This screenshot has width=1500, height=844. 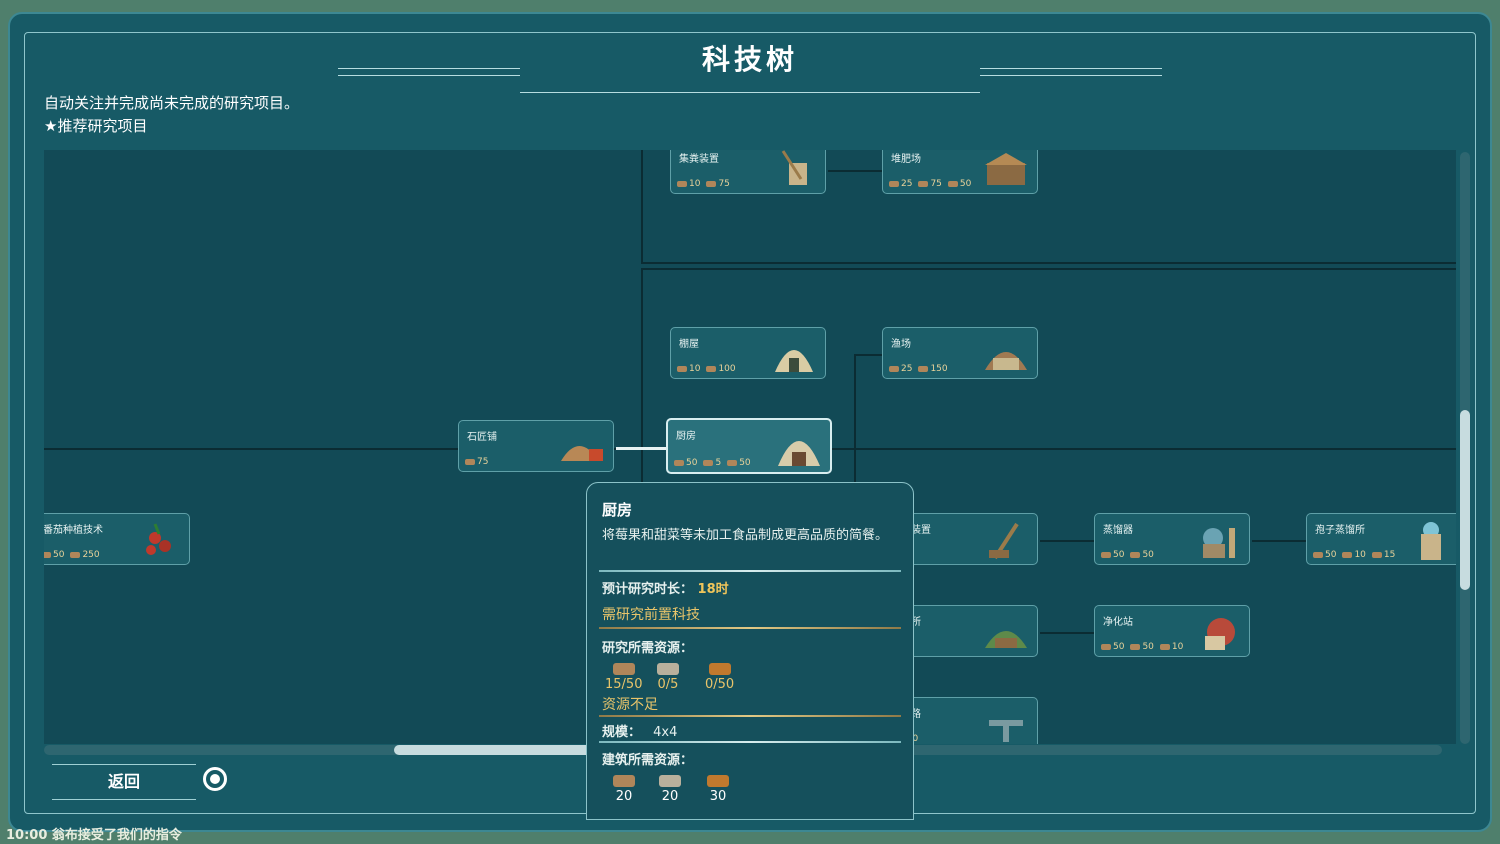 I want to click on hint-text: 自动关注并完成尚未完成的研究项目。 ★推荐研究项目, so click(x=171, y=115).